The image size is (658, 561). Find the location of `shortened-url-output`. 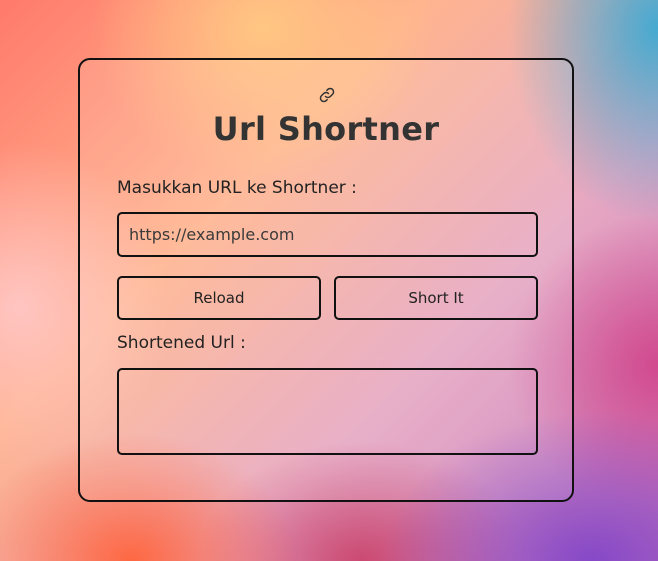

shortened-url-output is located at coordinates (327, 411).